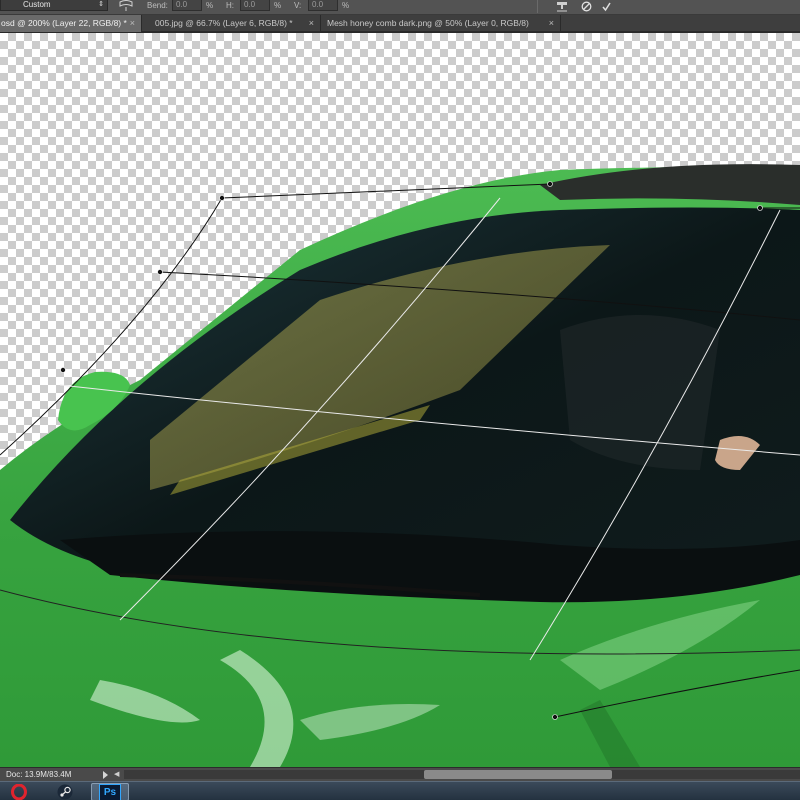 The height and width of the screenshot is (800, 800). What do you see at coordinates (518, 774) in the screenshot?
I see `horizontal-scrollbar-thumb` at bounding box center [518, 774].